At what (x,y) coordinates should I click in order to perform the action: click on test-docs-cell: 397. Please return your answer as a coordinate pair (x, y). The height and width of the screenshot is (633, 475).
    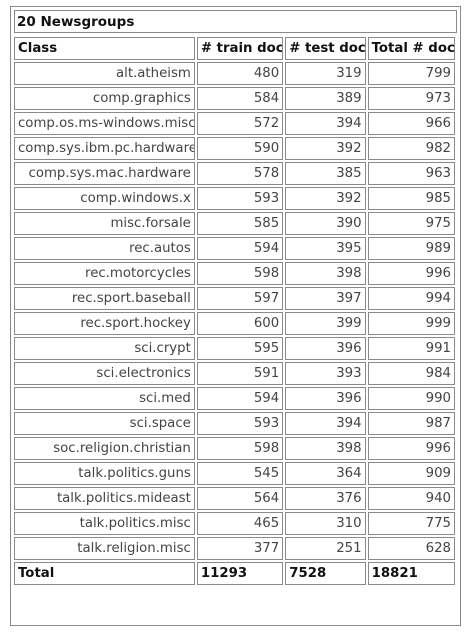
    Looking at the image, I should click on (325, 298).